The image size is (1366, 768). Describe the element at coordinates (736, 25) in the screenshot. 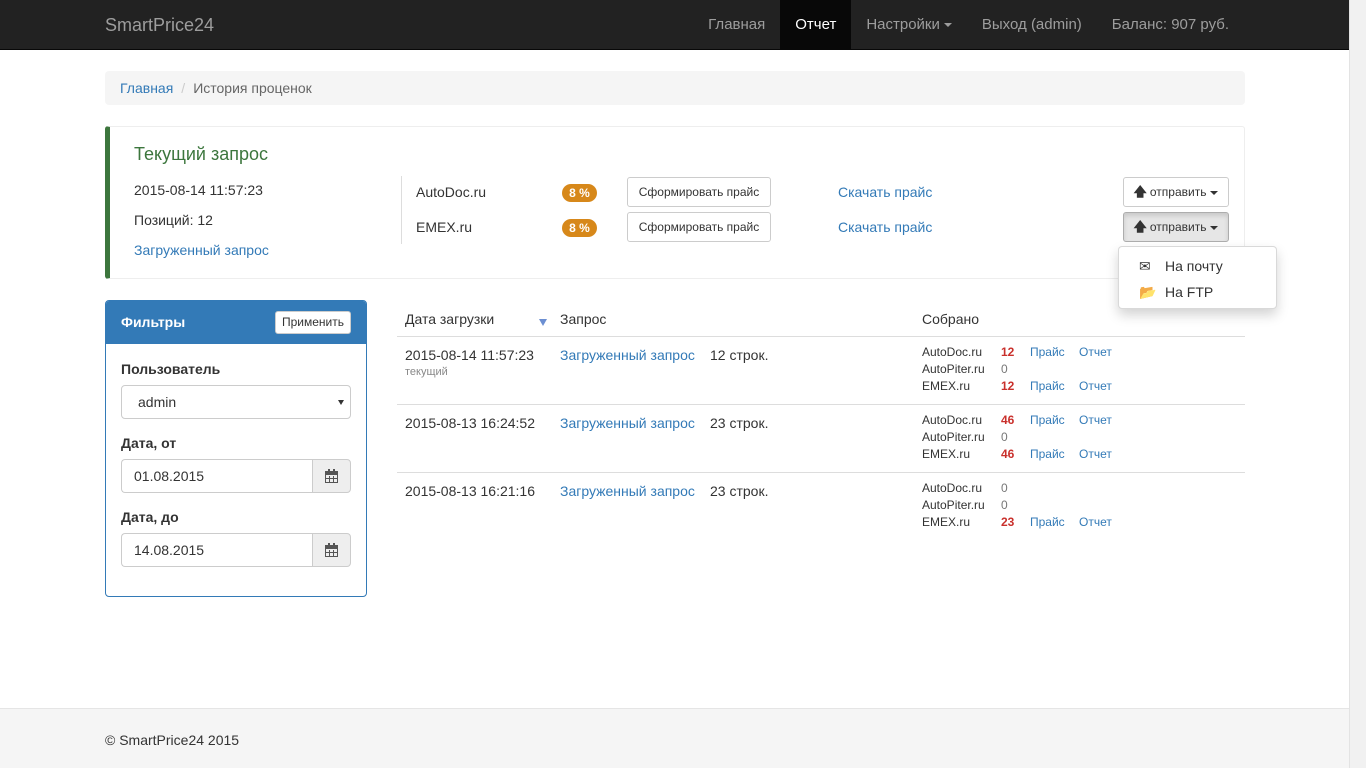

I see `nav-item-home: Главная` at that location.